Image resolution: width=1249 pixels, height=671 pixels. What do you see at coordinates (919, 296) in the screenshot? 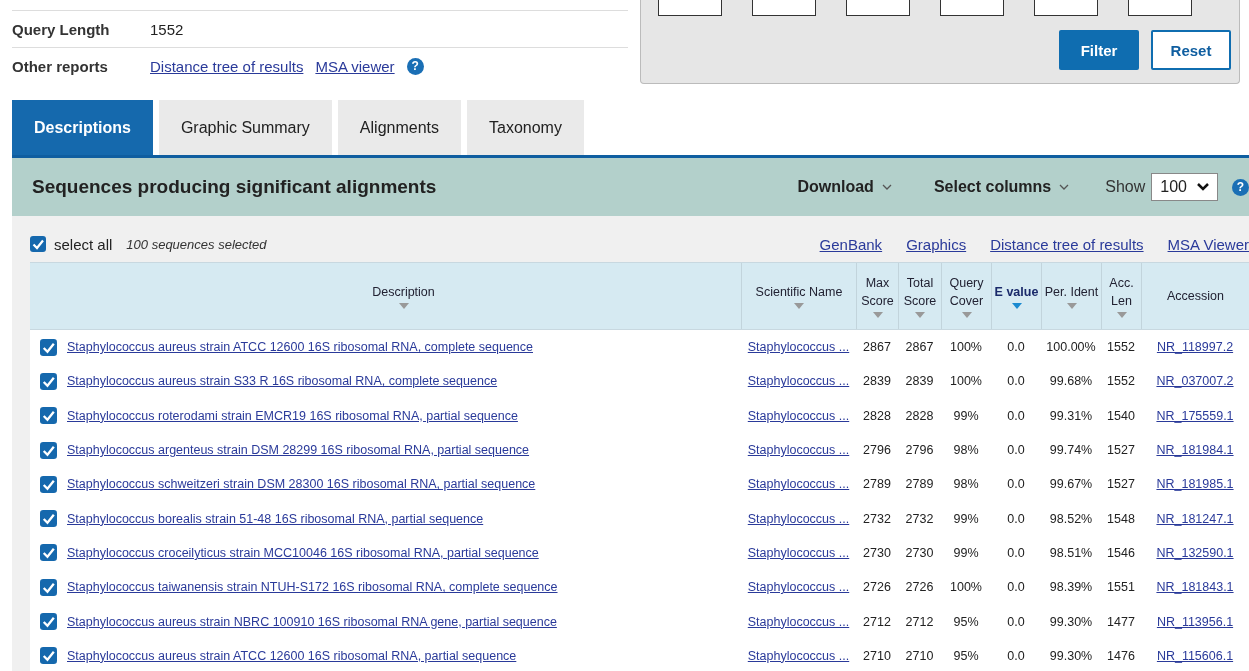
I see `column-header: Total Score` at bounding box center [919, 296].